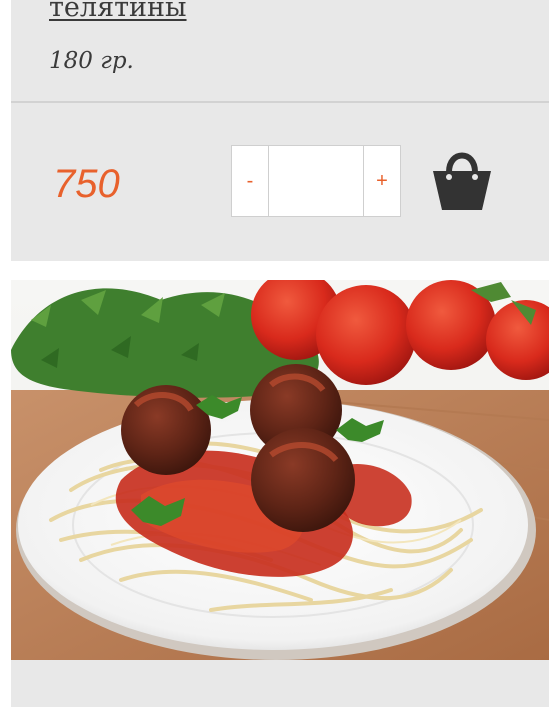  I want to click on quantity-input, so click(316, 181).